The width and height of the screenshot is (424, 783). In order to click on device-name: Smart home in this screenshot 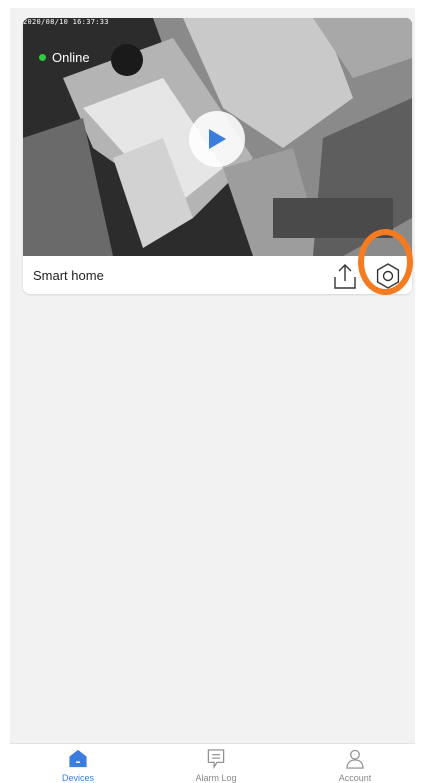, I will do `click(68, 275)`.